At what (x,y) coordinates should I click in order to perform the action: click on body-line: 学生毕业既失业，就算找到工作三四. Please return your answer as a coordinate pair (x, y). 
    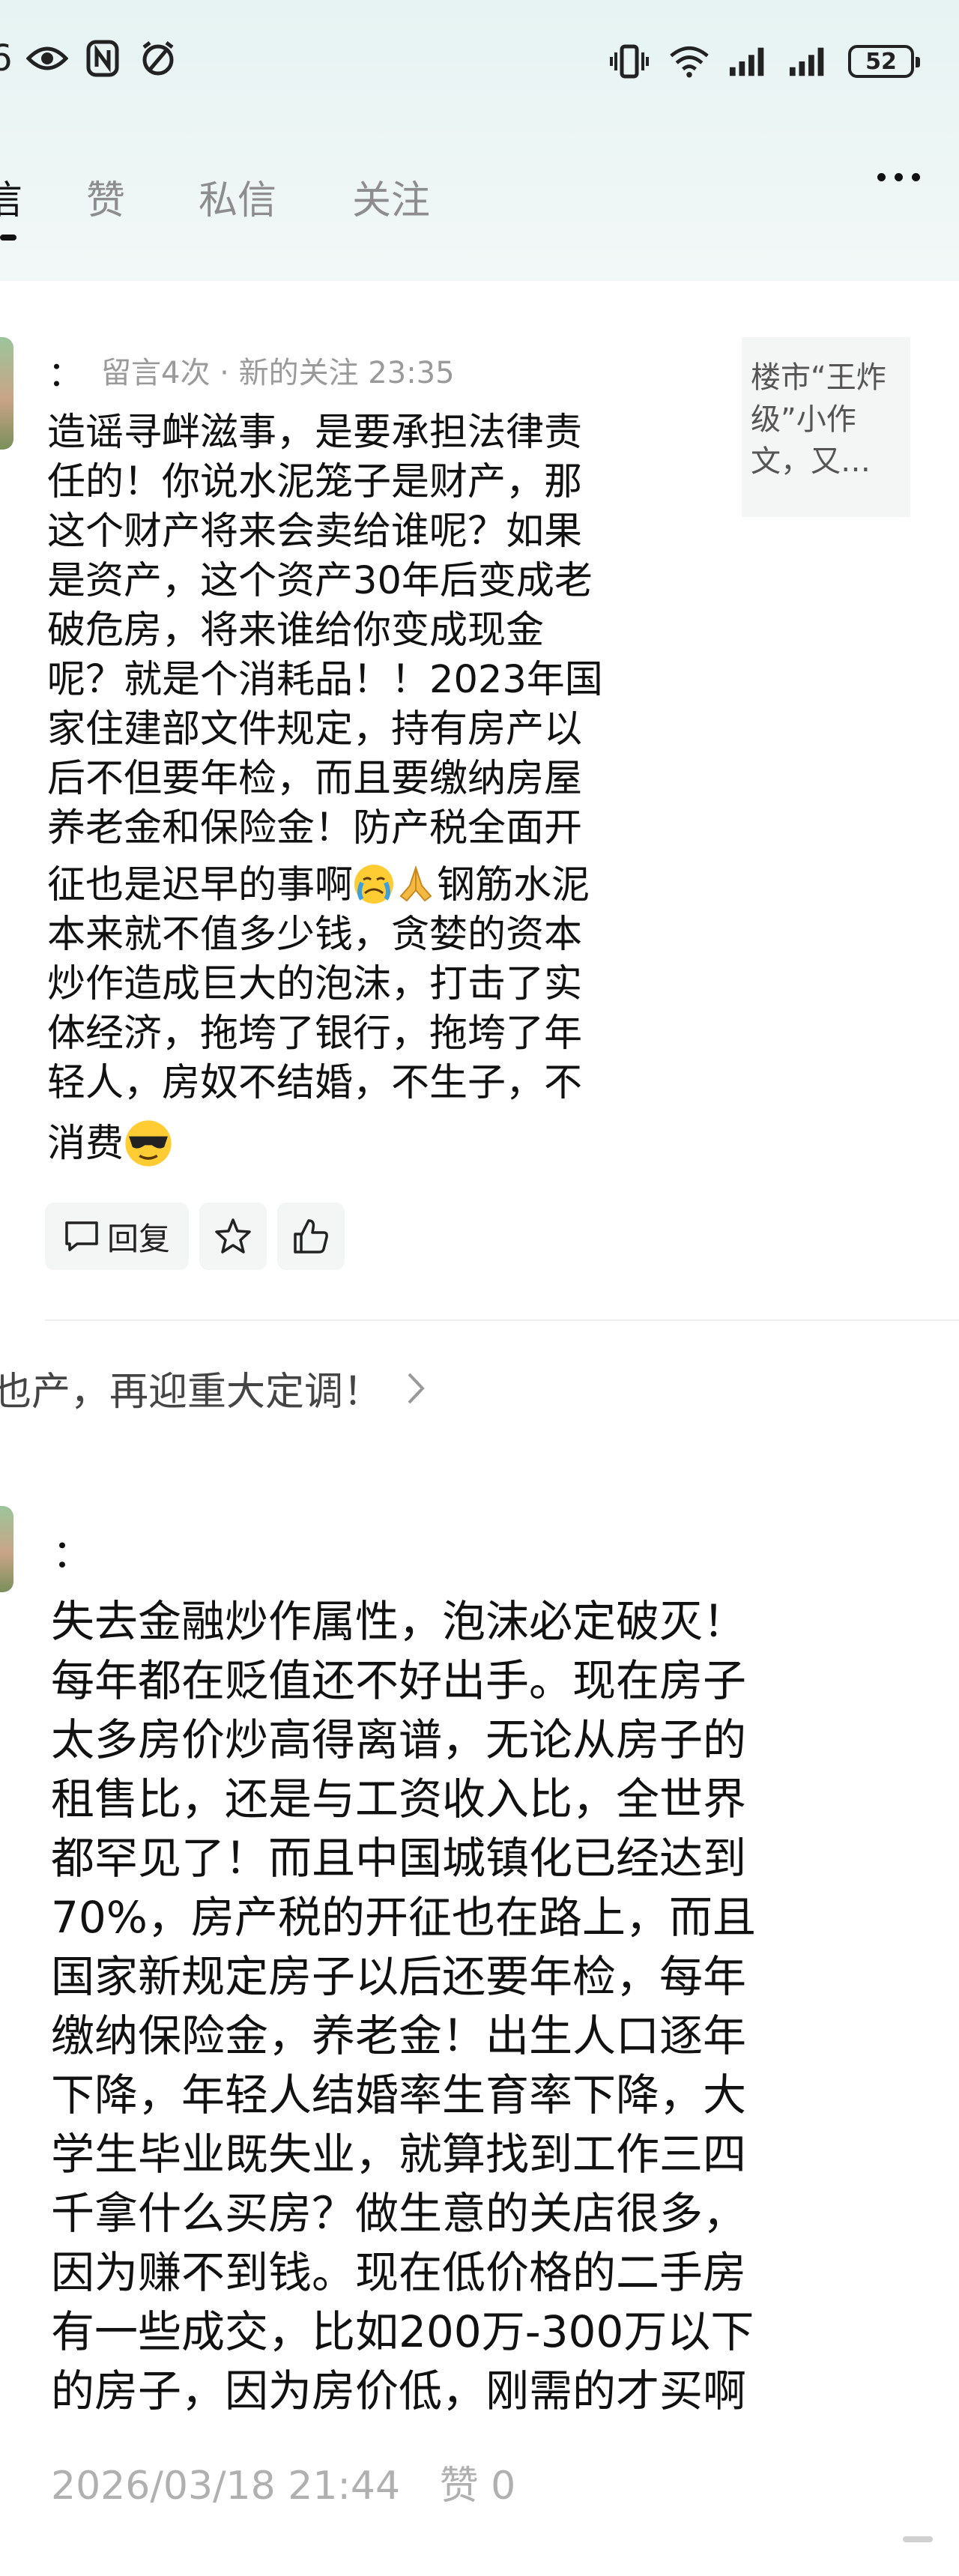
    Looking at the image, I should click on (399, 2154).